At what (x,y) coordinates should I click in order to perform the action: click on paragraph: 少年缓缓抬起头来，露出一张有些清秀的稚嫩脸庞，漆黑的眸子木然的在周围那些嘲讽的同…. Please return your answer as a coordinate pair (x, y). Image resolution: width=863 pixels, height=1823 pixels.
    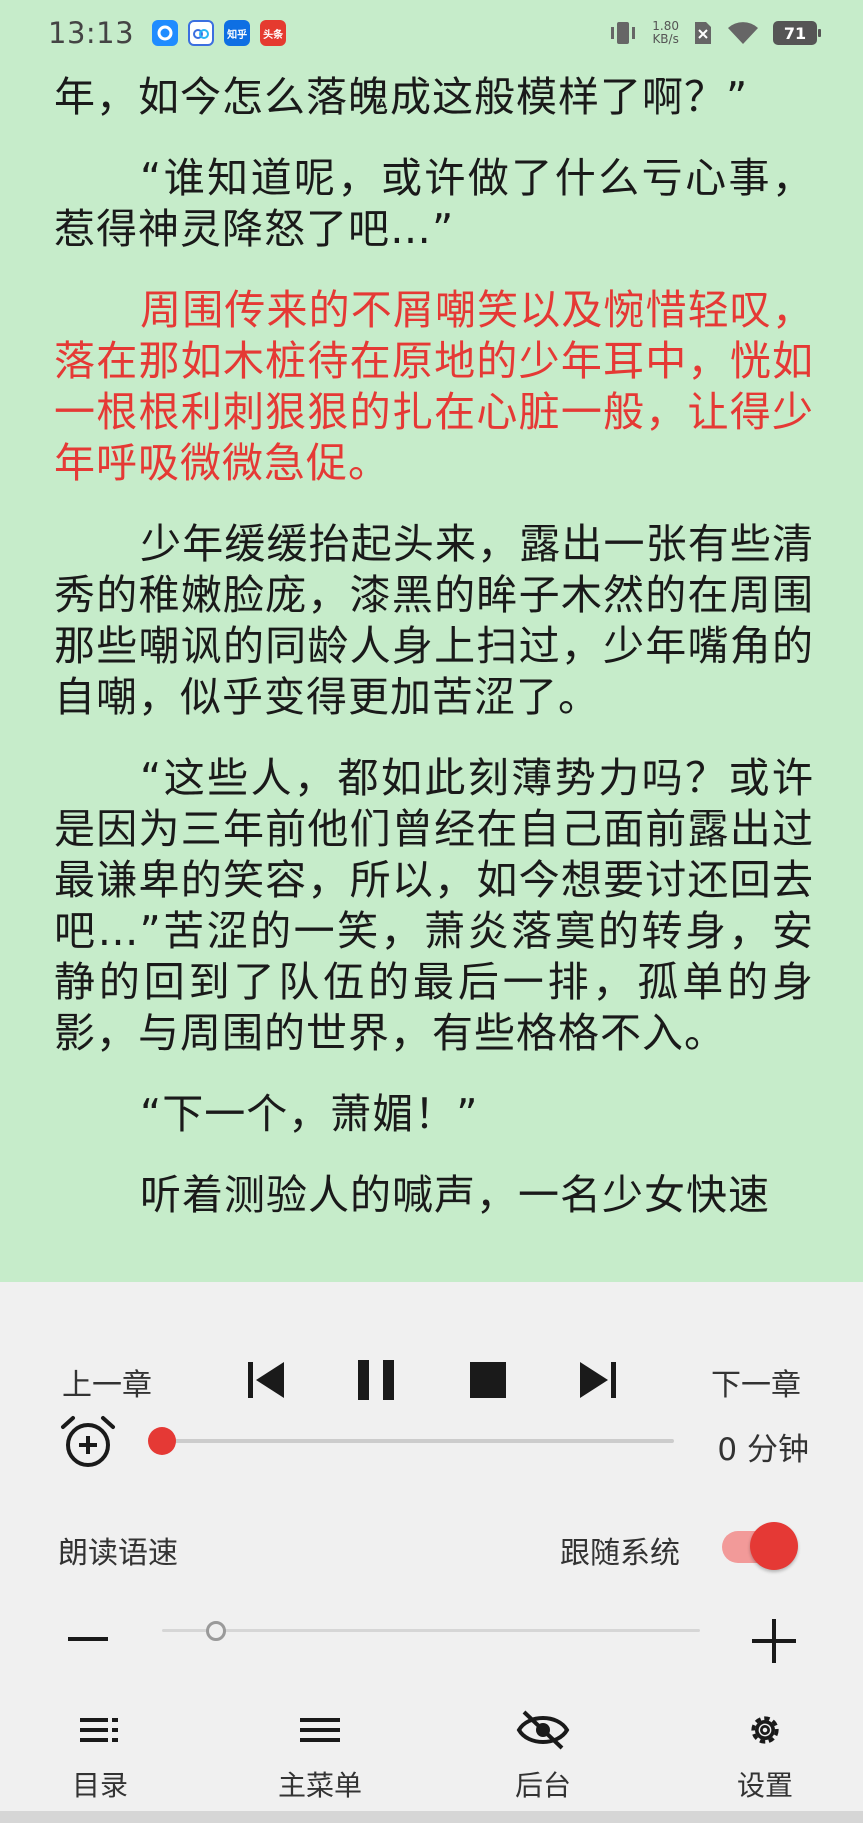
    Looking at the image, I should click on (434, 620).